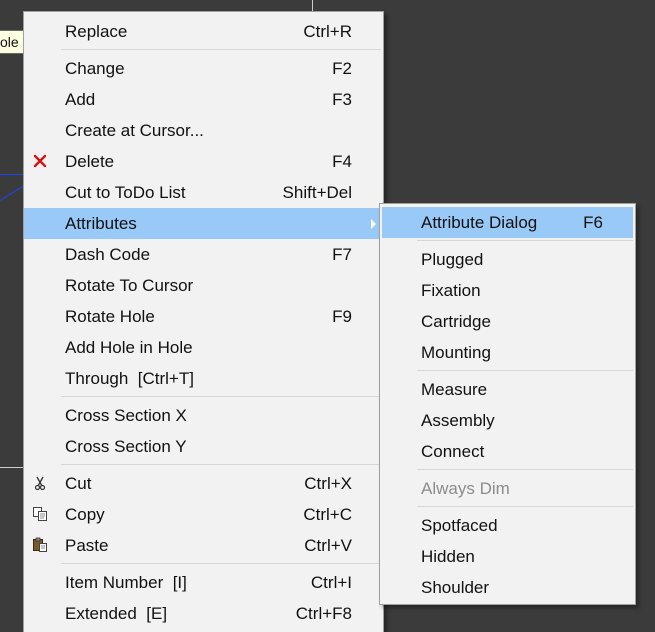 This screenshot has width=655, height=632. What do you see at coordinates (110, 316) in the screenshot?
I see `menu-item-label: Rotate Hole` at bounding box center [110, 316].